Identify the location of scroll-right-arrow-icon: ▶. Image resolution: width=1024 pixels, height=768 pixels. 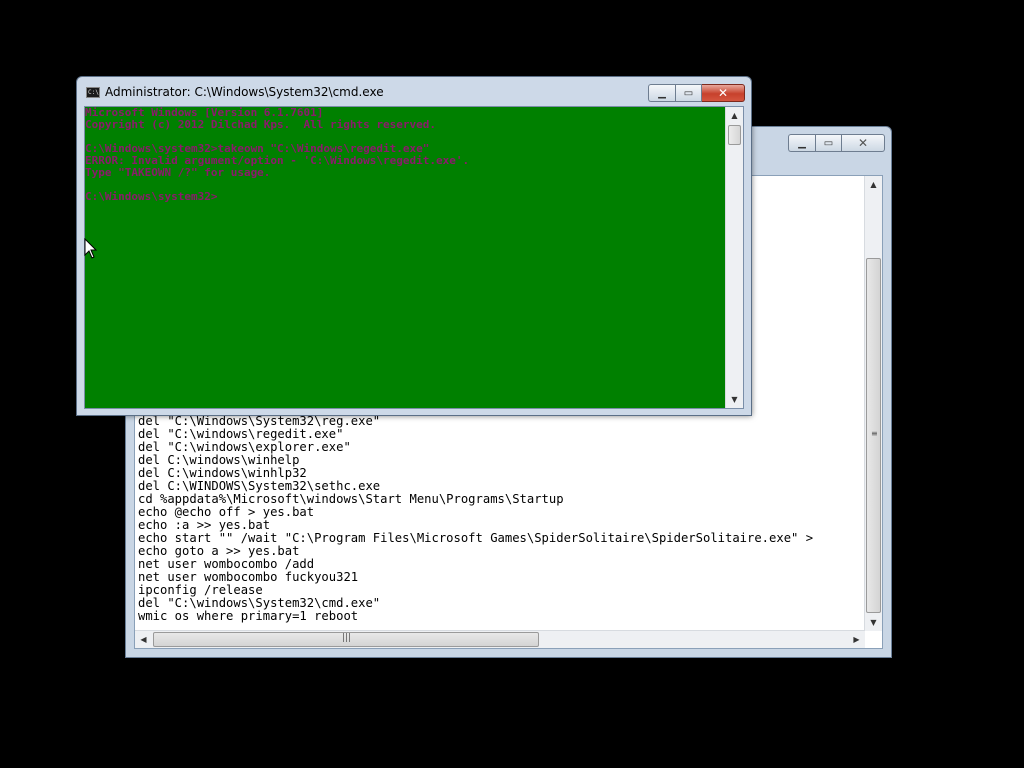
(856, 639).